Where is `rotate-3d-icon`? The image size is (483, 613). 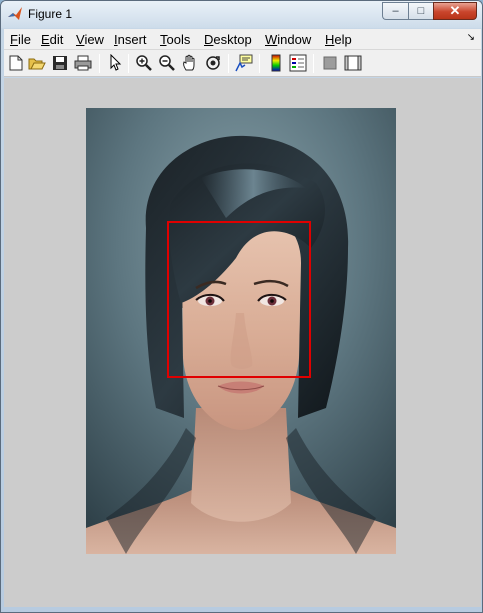
rotate-3d-icon is located at coordinates (213, 63).